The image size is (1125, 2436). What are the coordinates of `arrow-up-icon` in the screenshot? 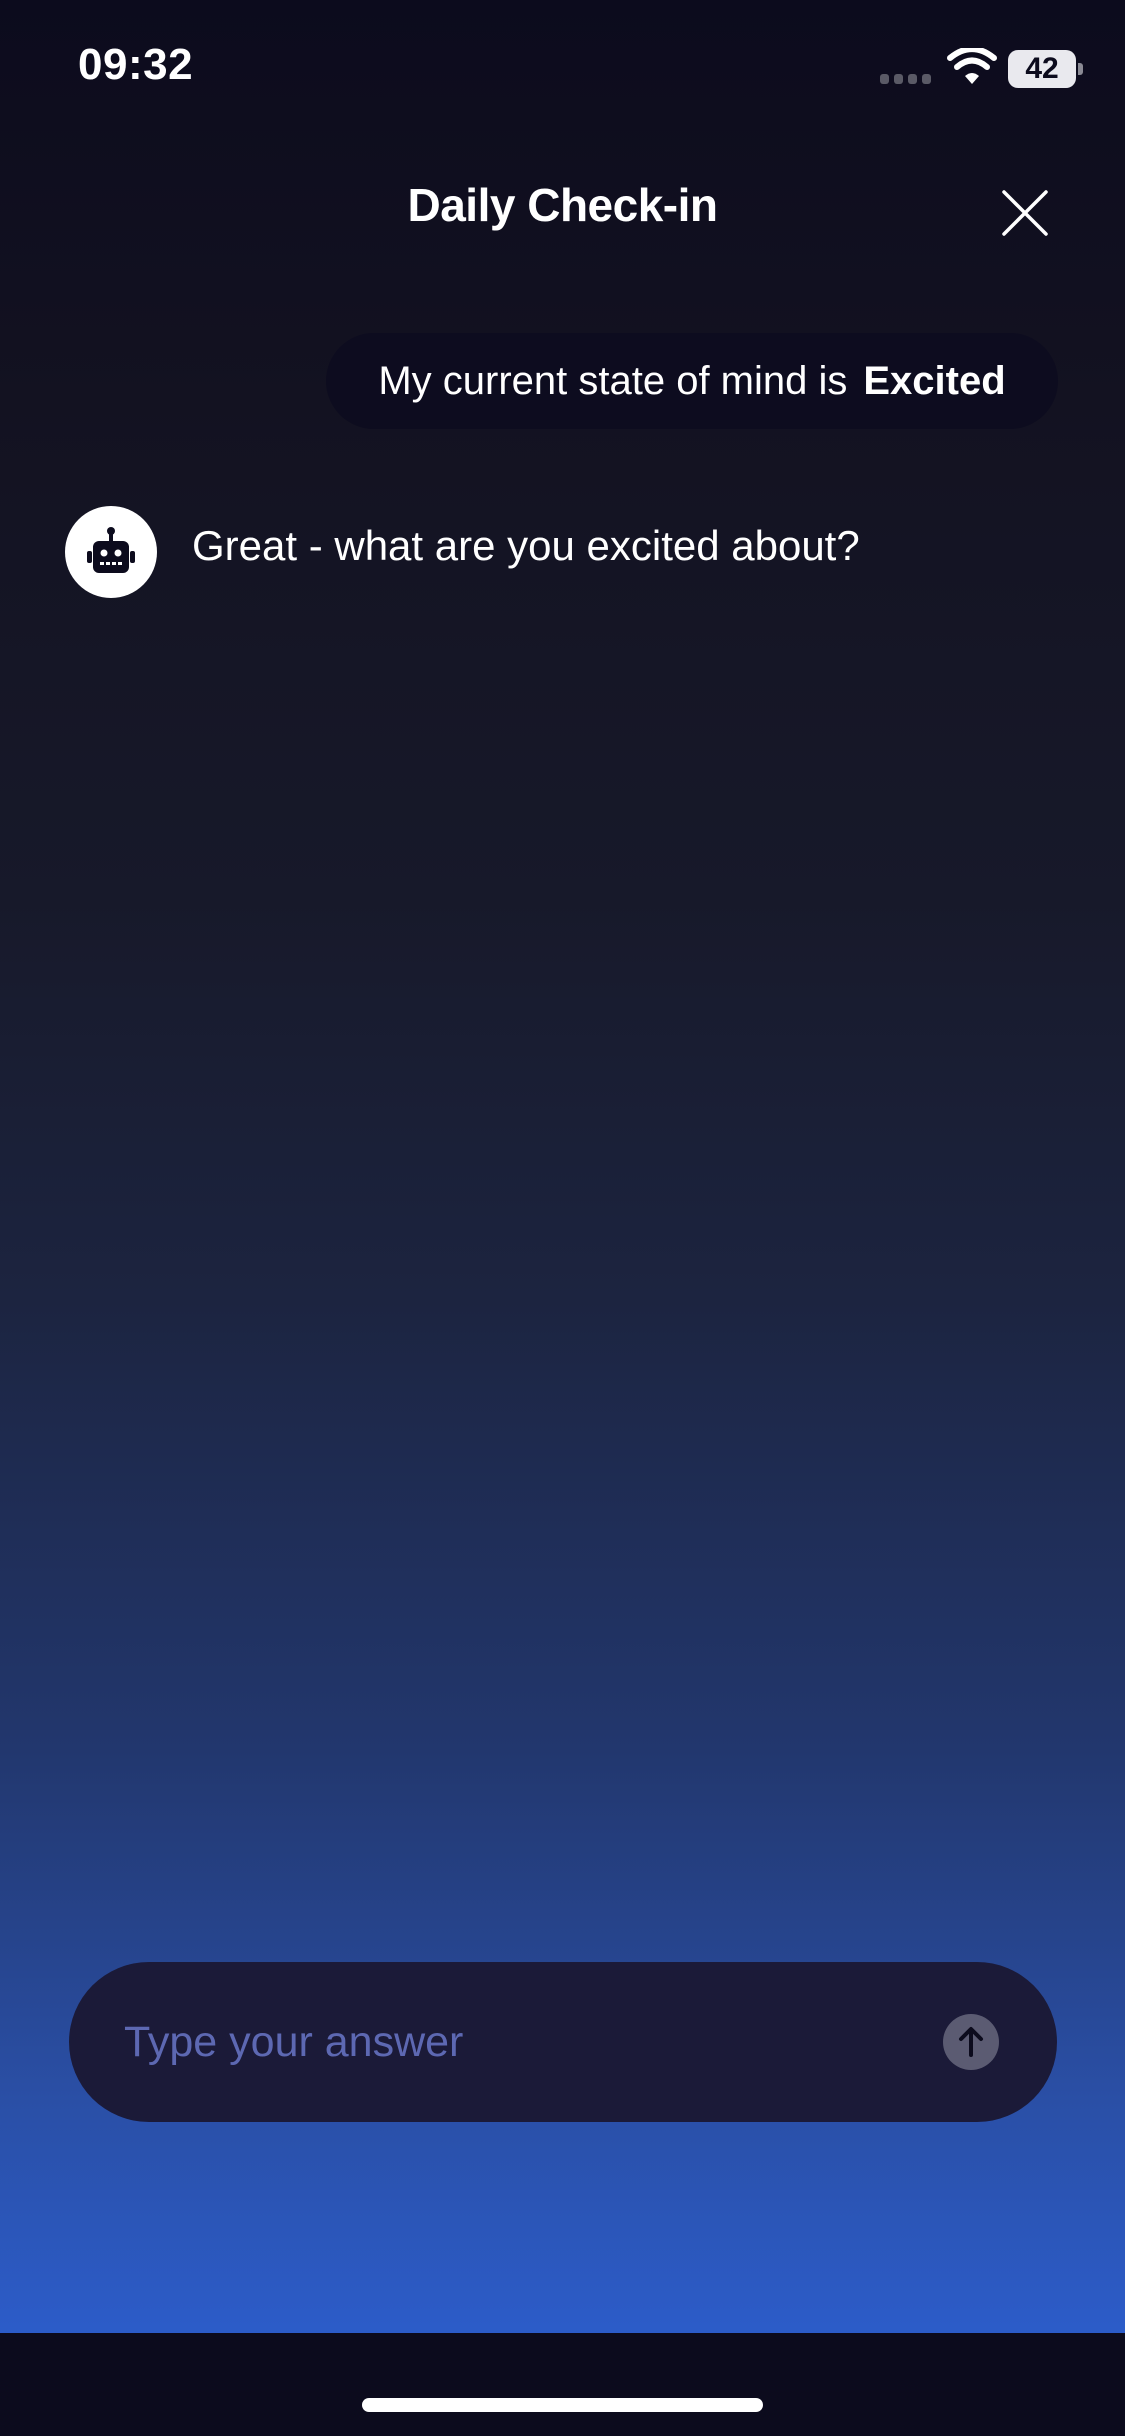 It's located at (971, 2042).